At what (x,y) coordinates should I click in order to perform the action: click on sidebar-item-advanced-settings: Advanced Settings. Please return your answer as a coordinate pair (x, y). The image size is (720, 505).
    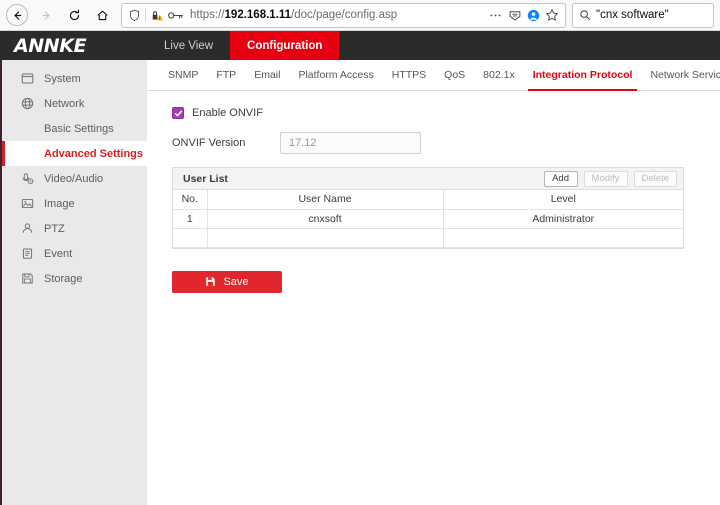
    Looking at the image, I should click on (74, 153).